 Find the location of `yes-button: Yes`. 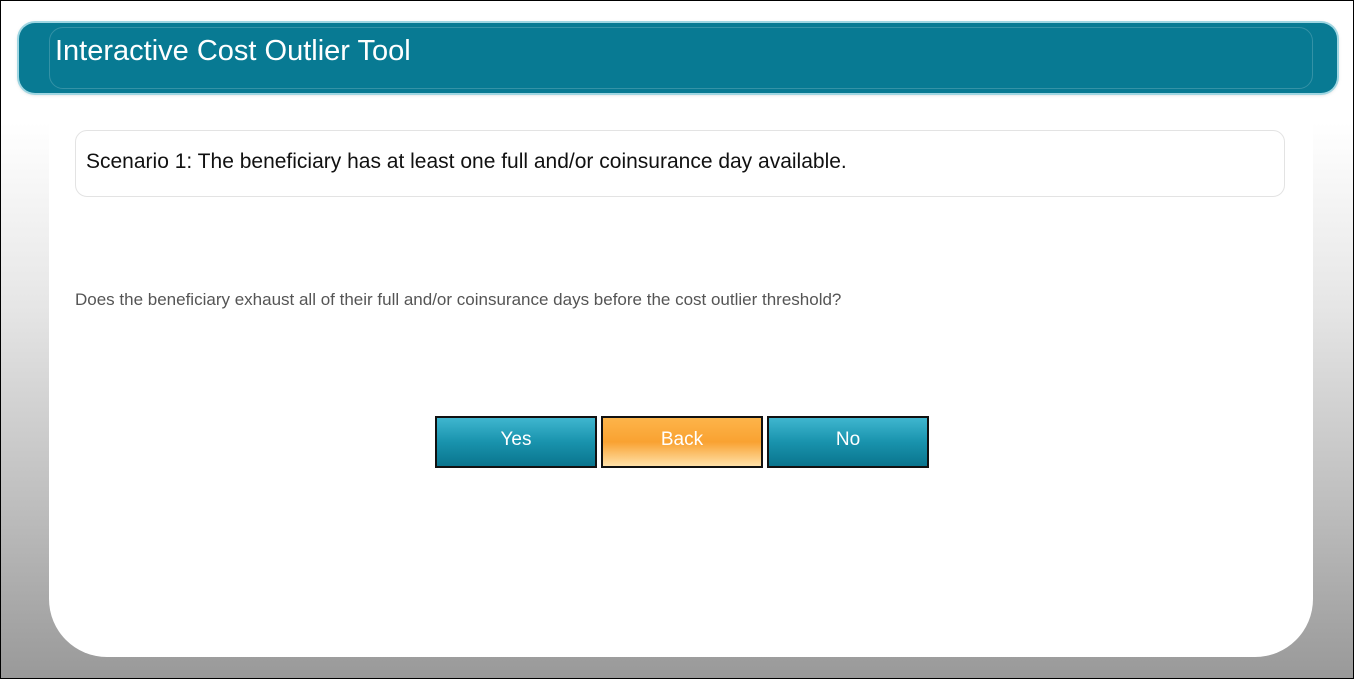

yes-button: Yes is located at coordinates (516, 442).